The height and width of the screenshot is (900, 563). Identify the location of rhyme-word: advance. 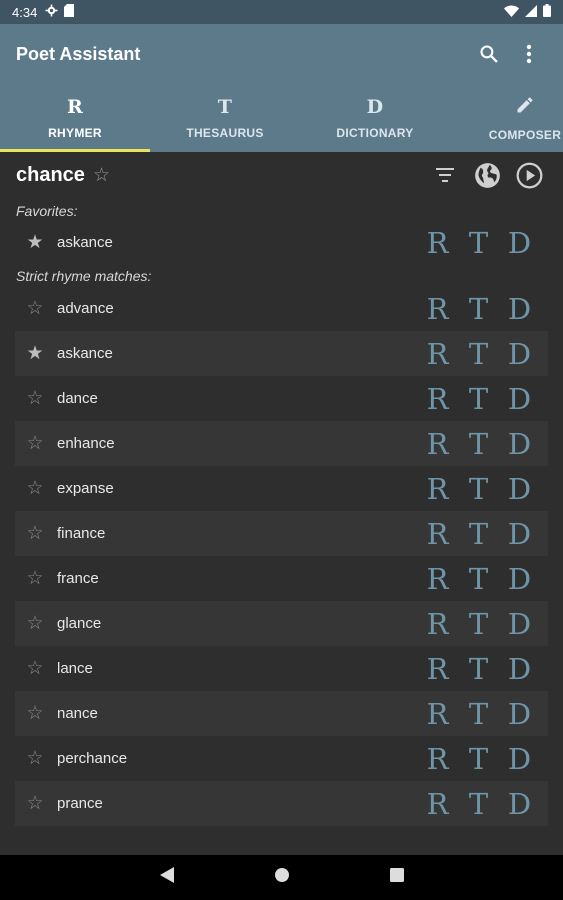
(85, 308).